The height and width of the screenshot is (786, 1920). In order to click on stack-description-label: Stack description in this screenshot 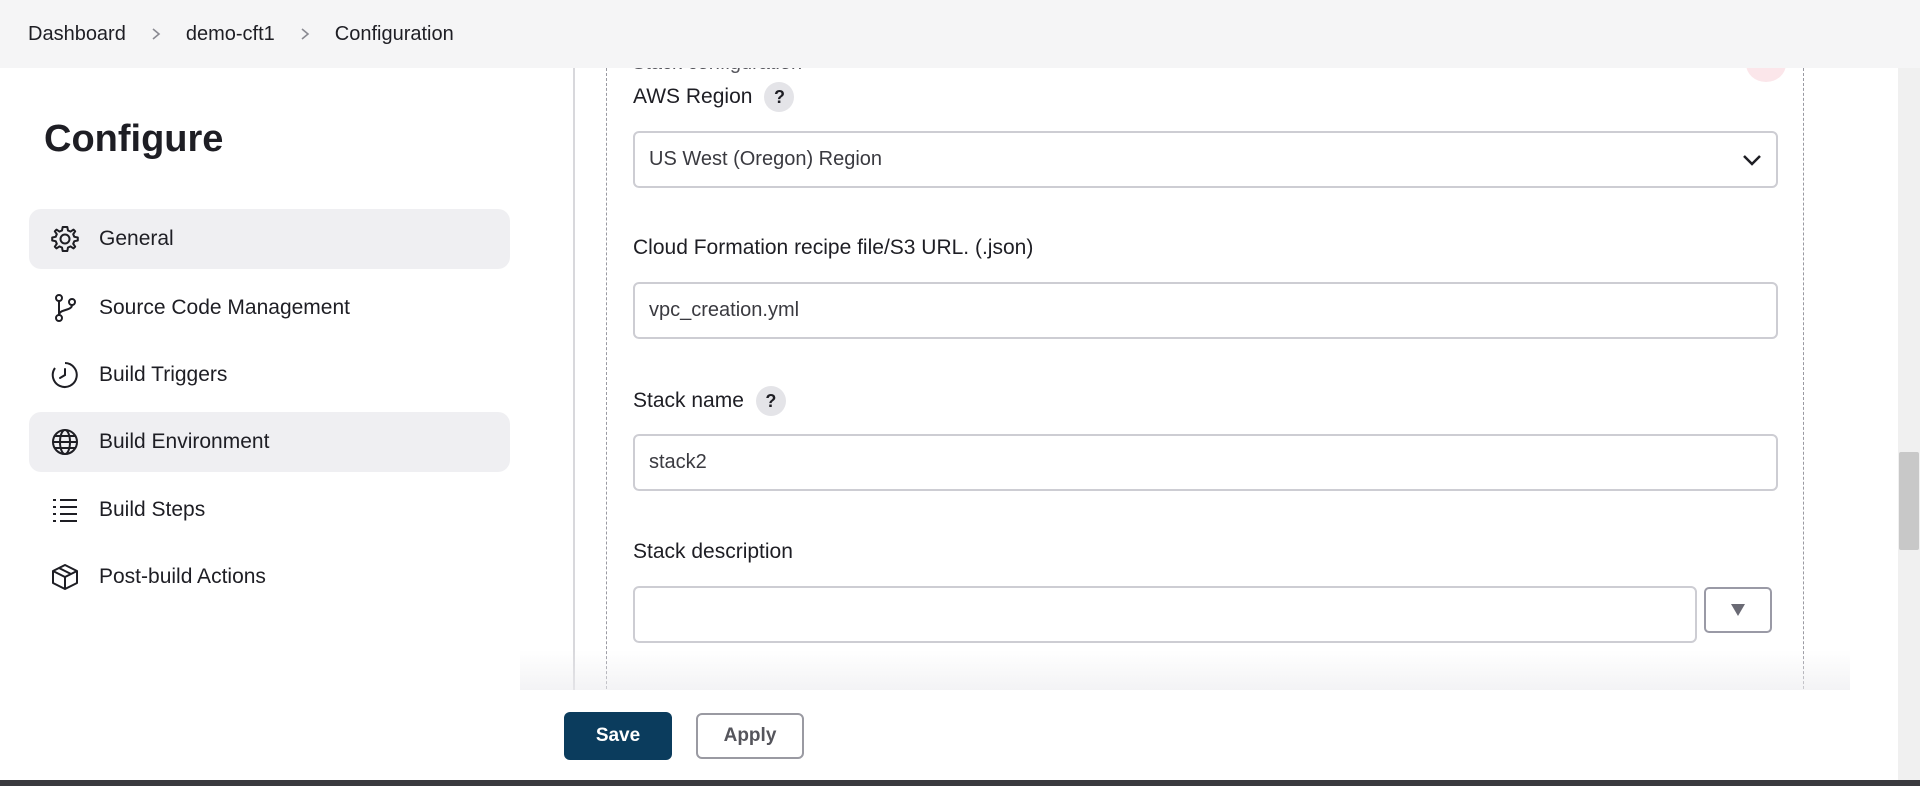, I will do `click(713, 552)`.